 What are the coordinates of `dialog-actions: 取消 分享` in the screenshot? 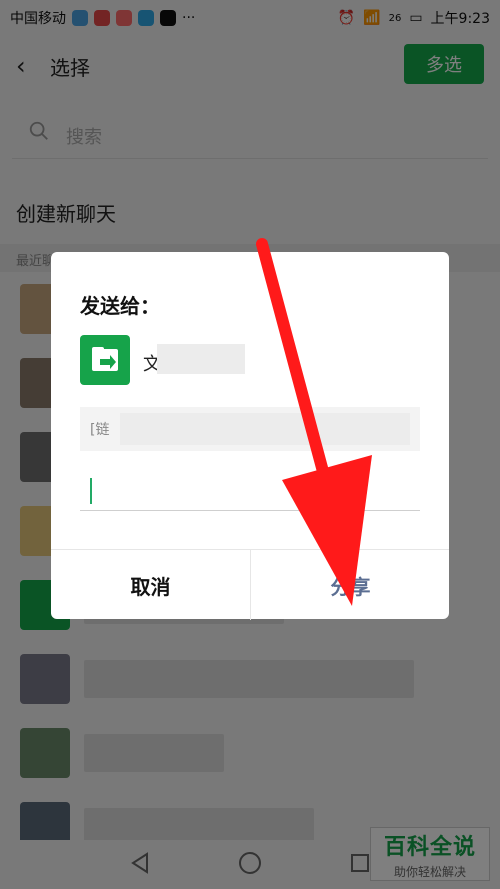 It's located at (250, 584).